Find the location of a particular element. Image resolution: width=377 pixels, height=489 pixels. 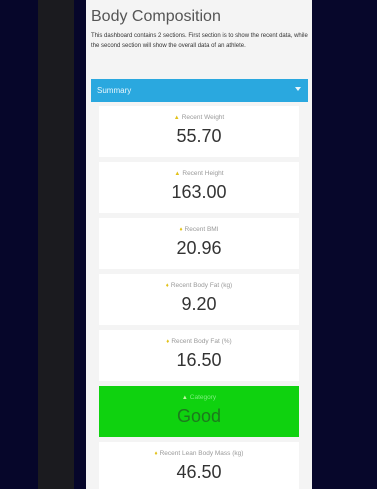

card-category: ▲ Category Good is located at coordinates (199, 411).